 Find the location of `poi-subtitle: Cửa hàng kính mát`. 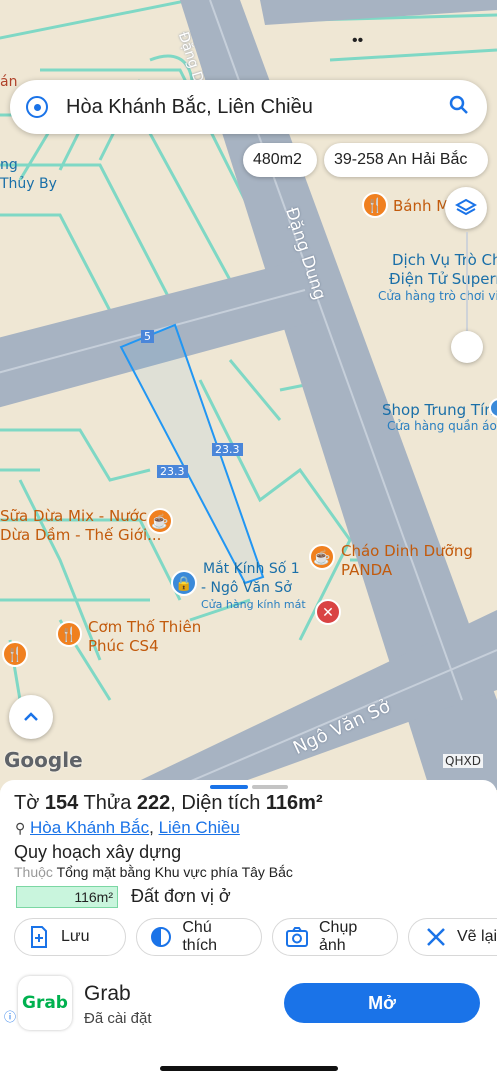

poi-subtitle: Cửa hàng kính mát is located at coordinates (253, 604).